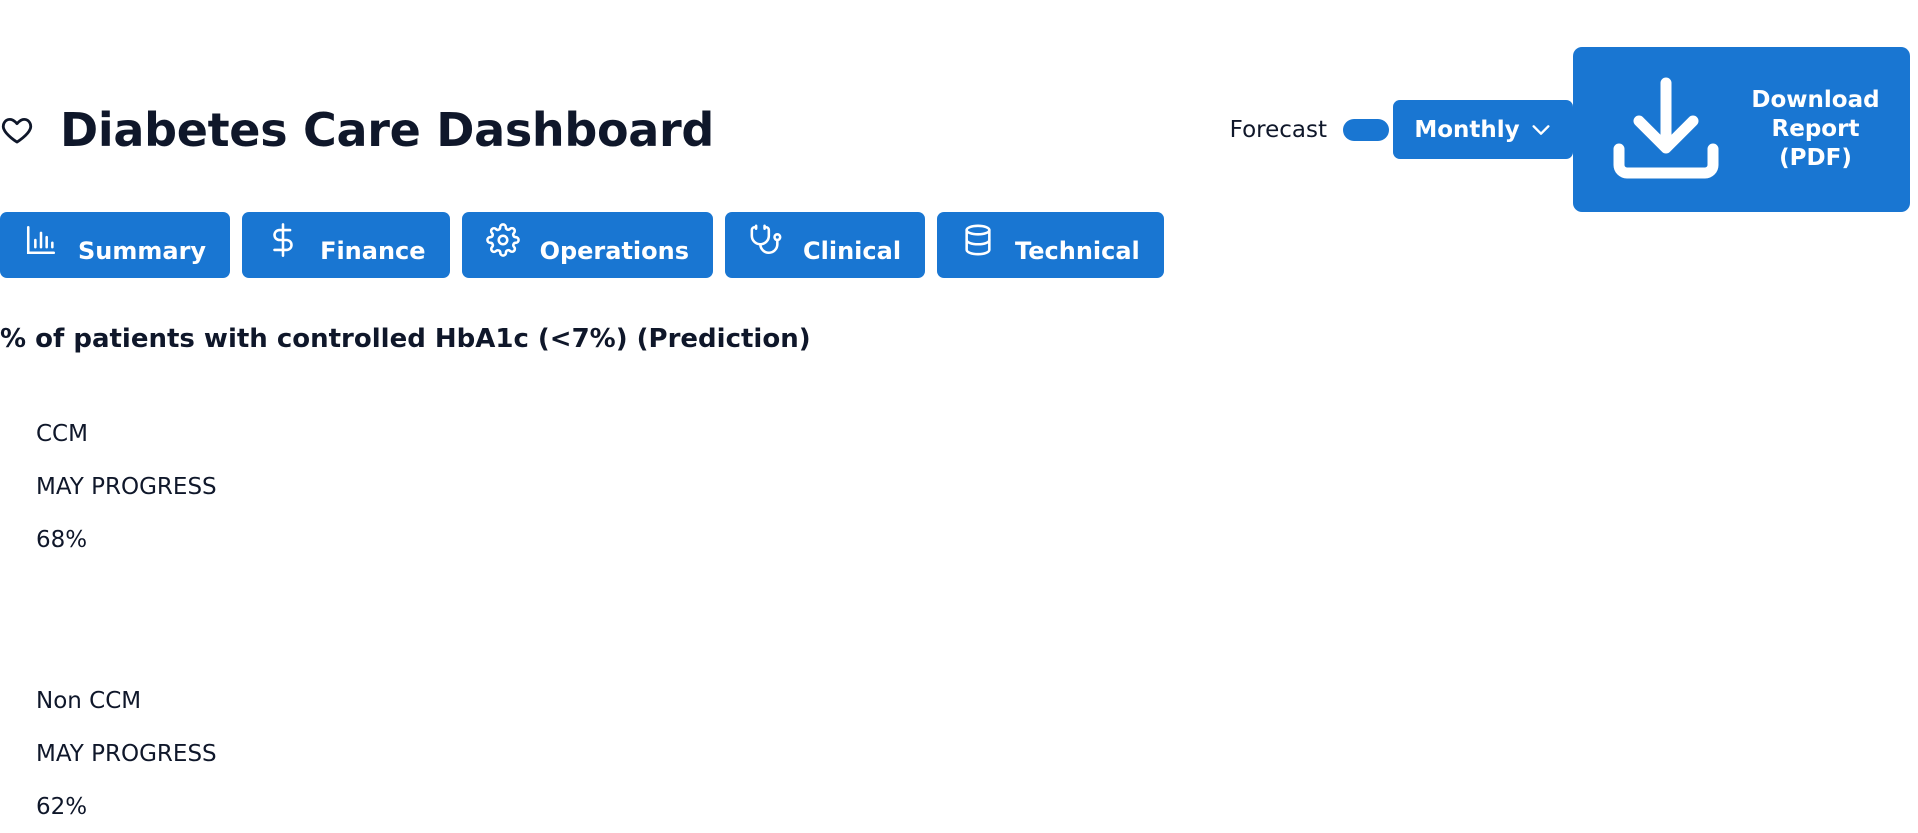 This screenshot has width=1918, height=833. I want to click on tab-finance: Finance, so click(346, 245).